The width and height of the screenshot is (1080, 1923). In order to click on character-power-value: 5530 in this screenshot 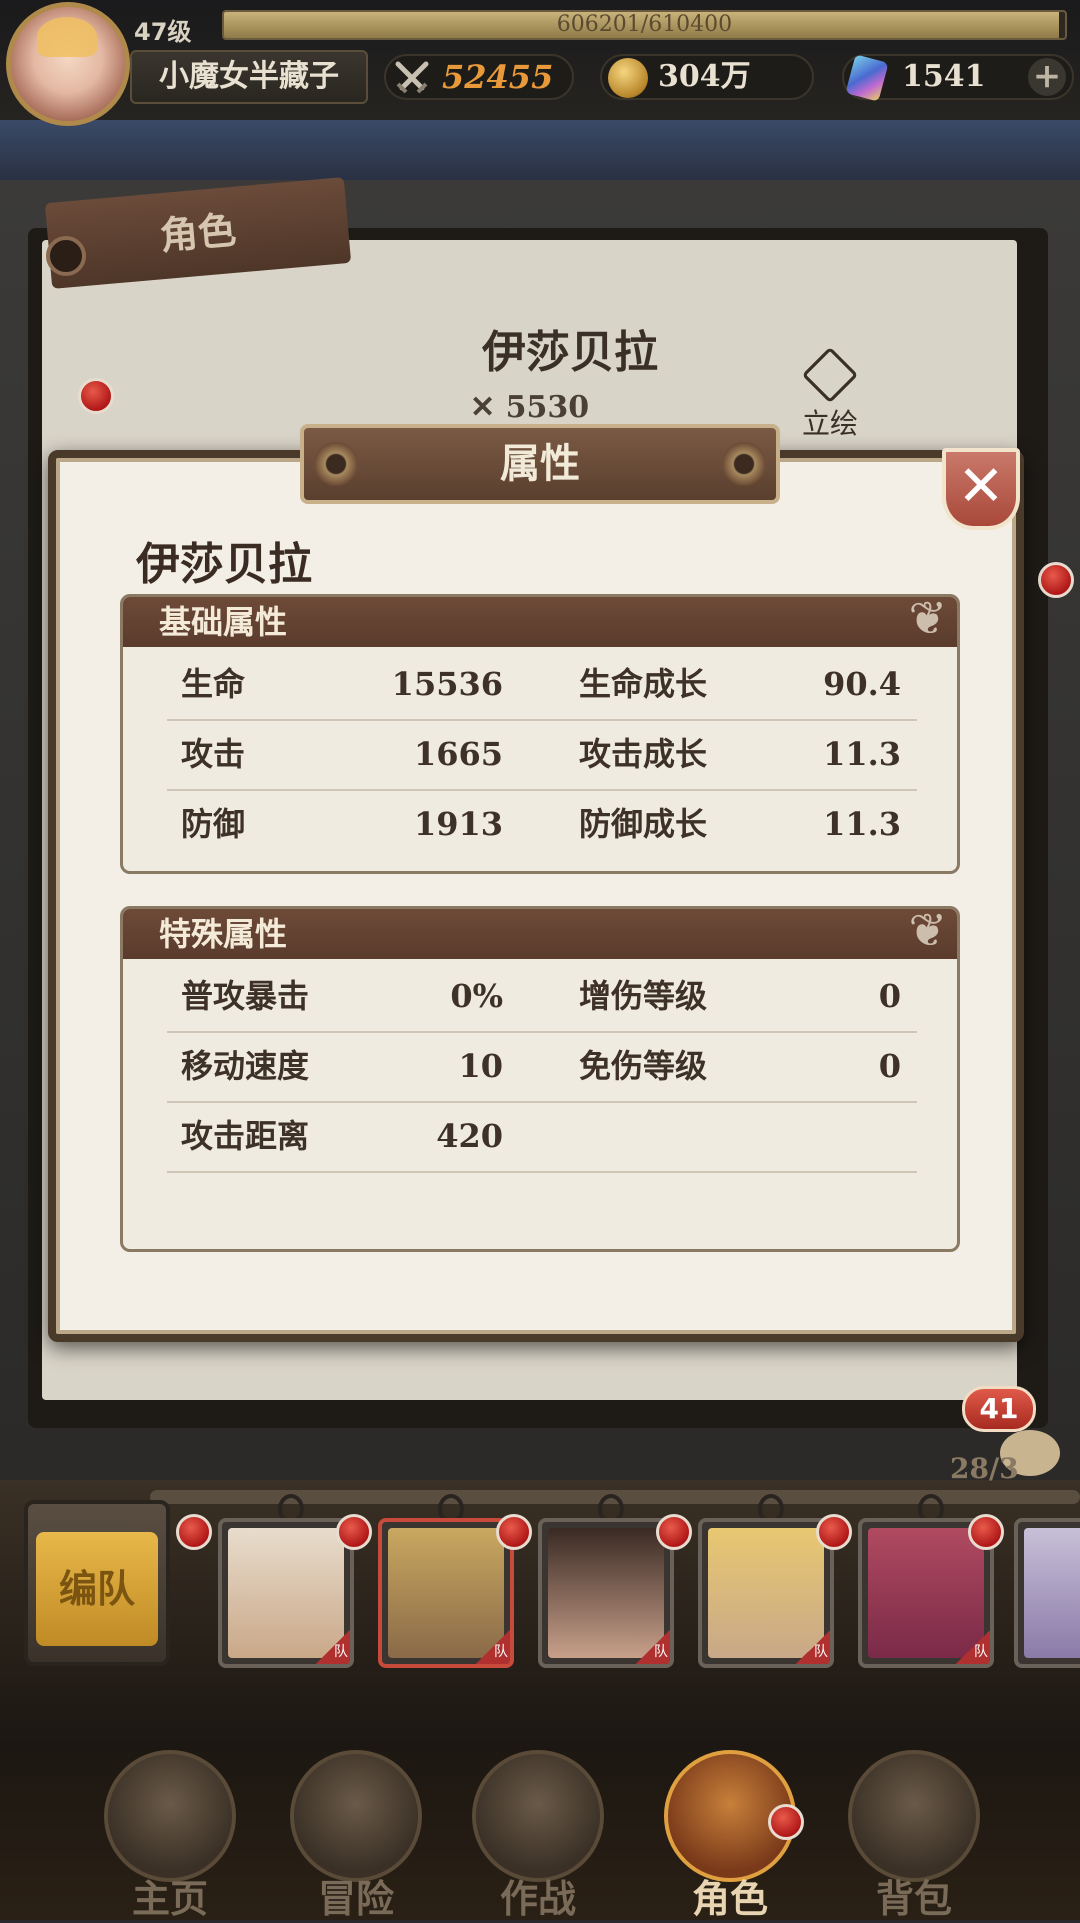, I will do `click(547, 407)`.